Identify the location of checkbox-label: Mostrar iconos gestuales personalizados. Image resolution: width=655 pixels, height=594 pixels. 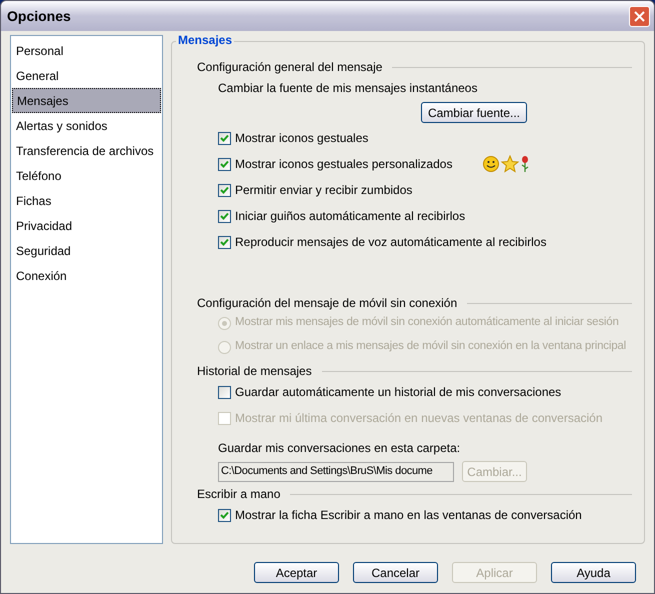
(343, 164).